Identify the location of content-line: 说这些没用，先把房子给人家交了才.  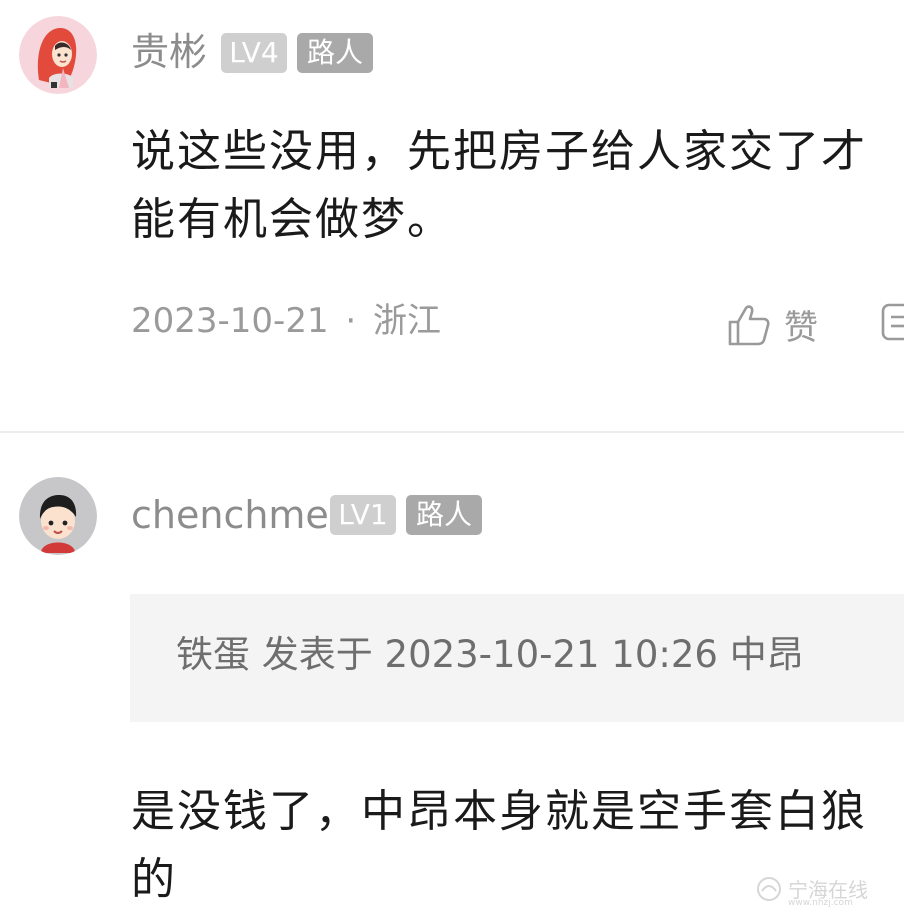
(499, 151).